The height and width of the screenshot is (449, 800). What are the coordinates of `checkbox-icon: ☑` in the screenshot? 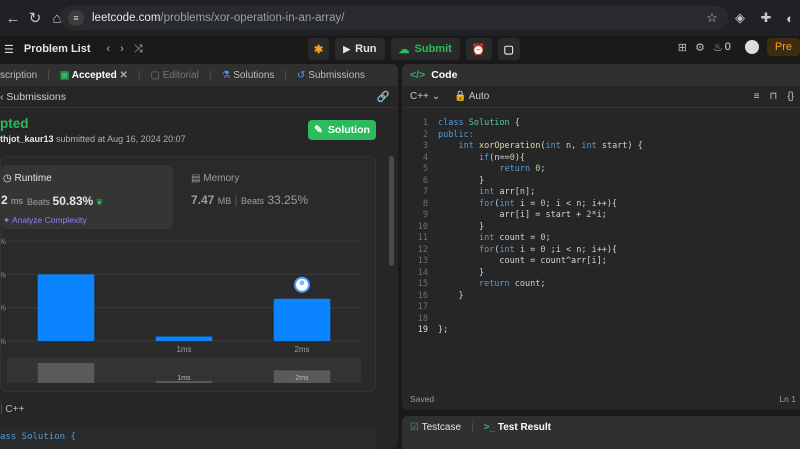 It's located at (414, 427).